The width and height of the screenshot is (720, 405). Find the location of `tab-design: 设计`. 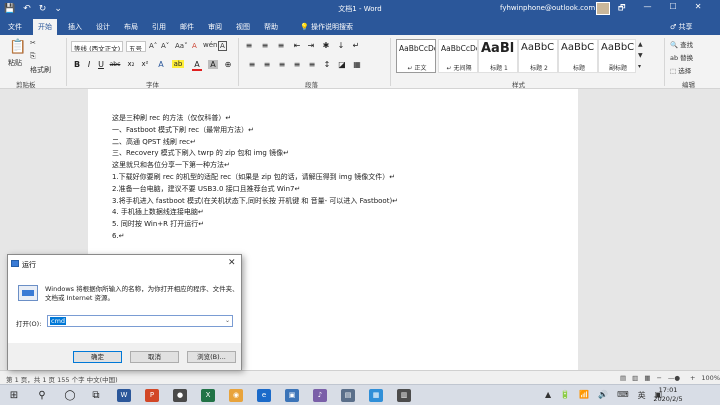

tab-design: 设计 is located at coordinates (103, 27).